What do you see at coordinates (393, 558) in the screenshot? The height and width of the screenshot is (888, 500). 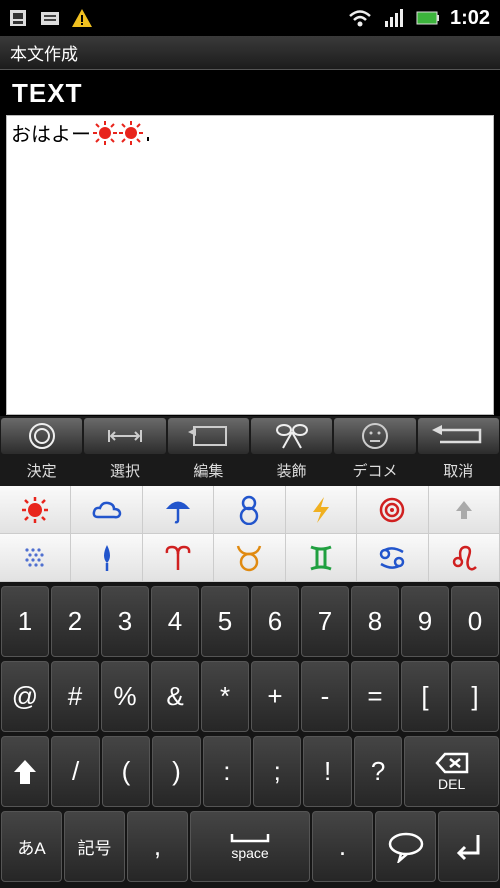 I see `emoji-cancer` at bounding box center [393, 558].